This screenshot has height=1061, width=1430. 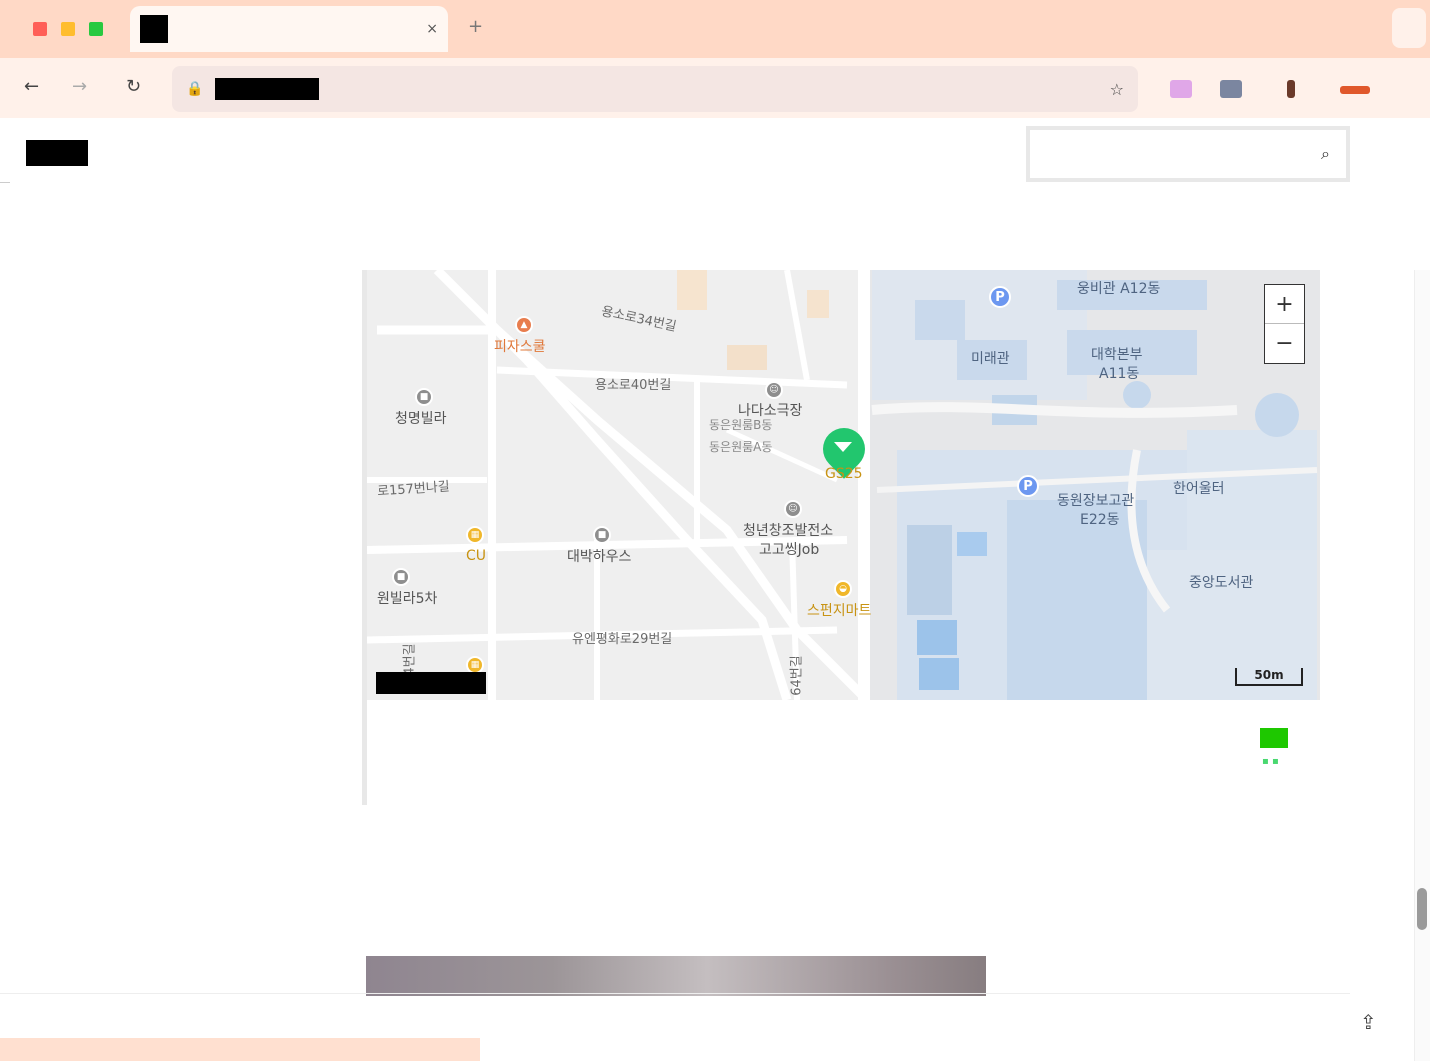 What do you see at coordinates (788, 530) in the screenshot?
I see `poi-label: 청년창조발전소` at bounding box center [788, 530].